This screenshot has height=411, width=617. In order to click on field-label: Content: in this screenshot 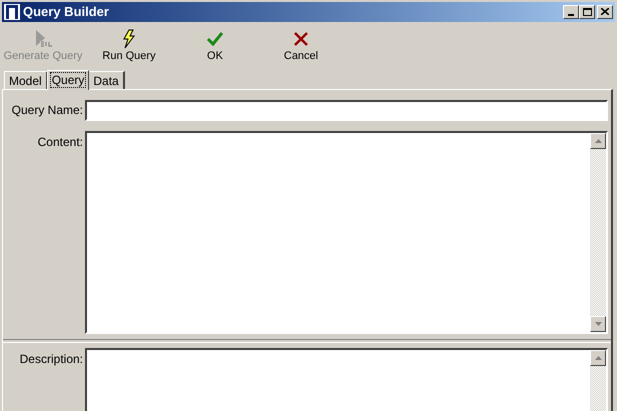, I will do `click(60, 142)`.